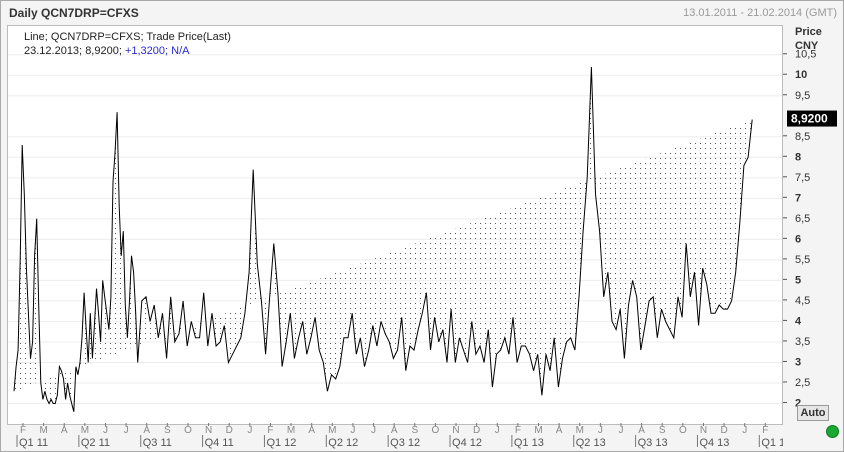 Image resolution: width=844 pixels, height=452 pixels. What do you see at coordinates (802, 342) in the screenshot?
I see `y-tick-label-3,5: 3,5` at bounding box center [802, 342].